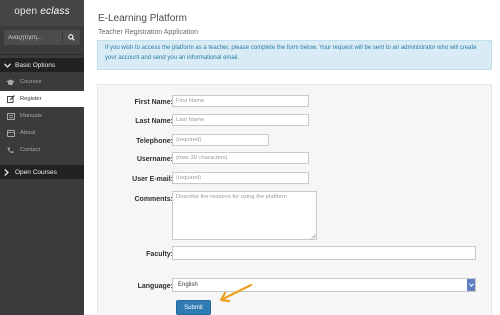 The width and height of the screenshot is (500, 315). Describe the element at coordinates (152, 179) in the screenshot. I see `email-label: User E-mail:` at that location.